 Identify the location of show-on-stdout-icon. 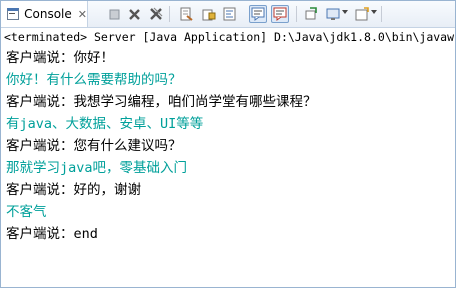
(258, 14).